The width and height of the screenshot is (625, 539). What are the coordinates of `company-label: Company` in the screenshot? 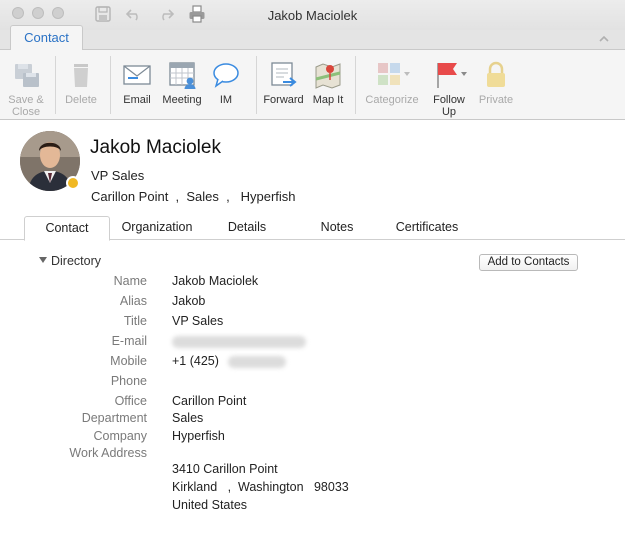 It's located at (120, 436).